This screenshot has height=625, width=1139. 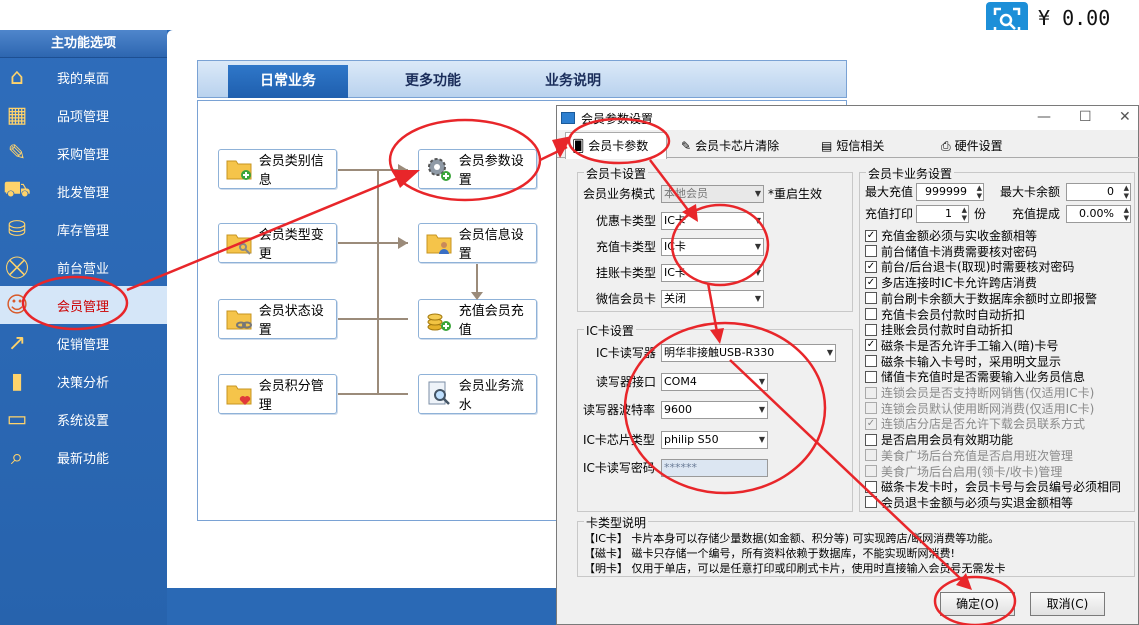 What do you see at coordinates (714, 382) in the screenshot?
I see `port-select: COM4 ▼` at bounding box center [714, 382].